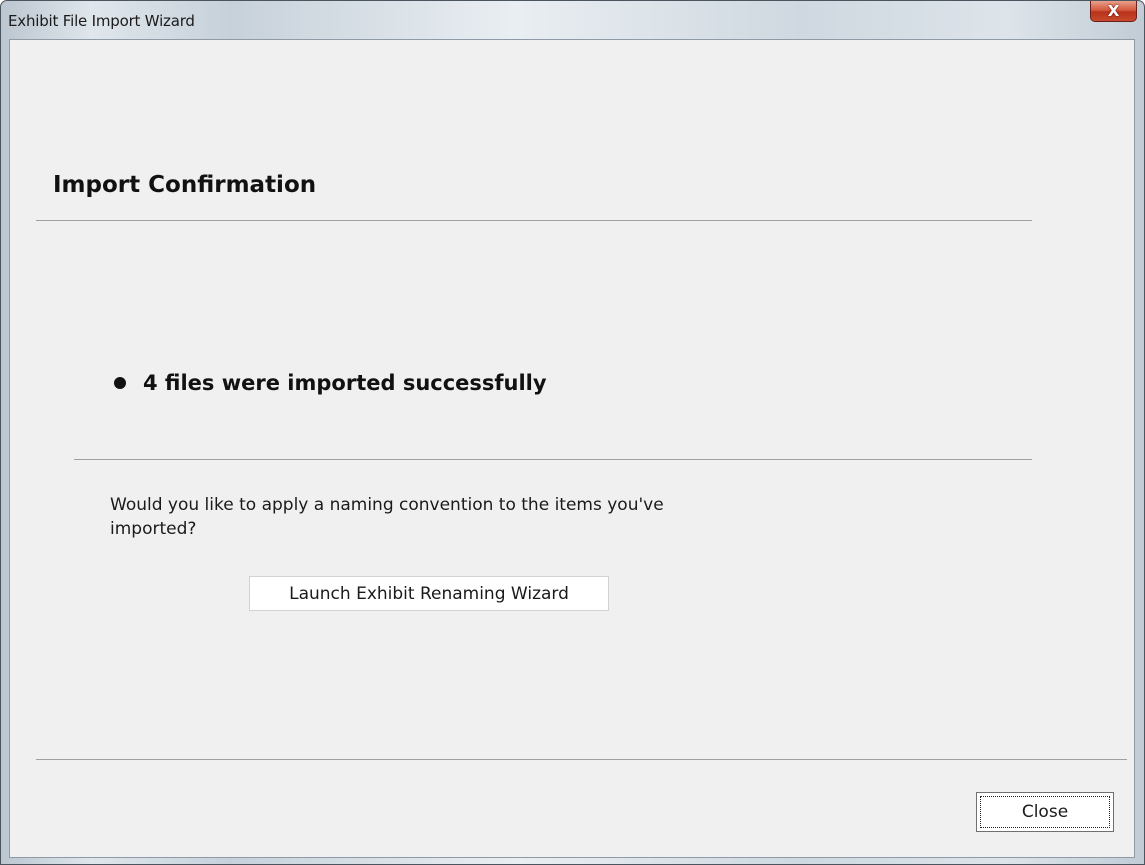  I want to click on bullet-icon, so click(120, 383).